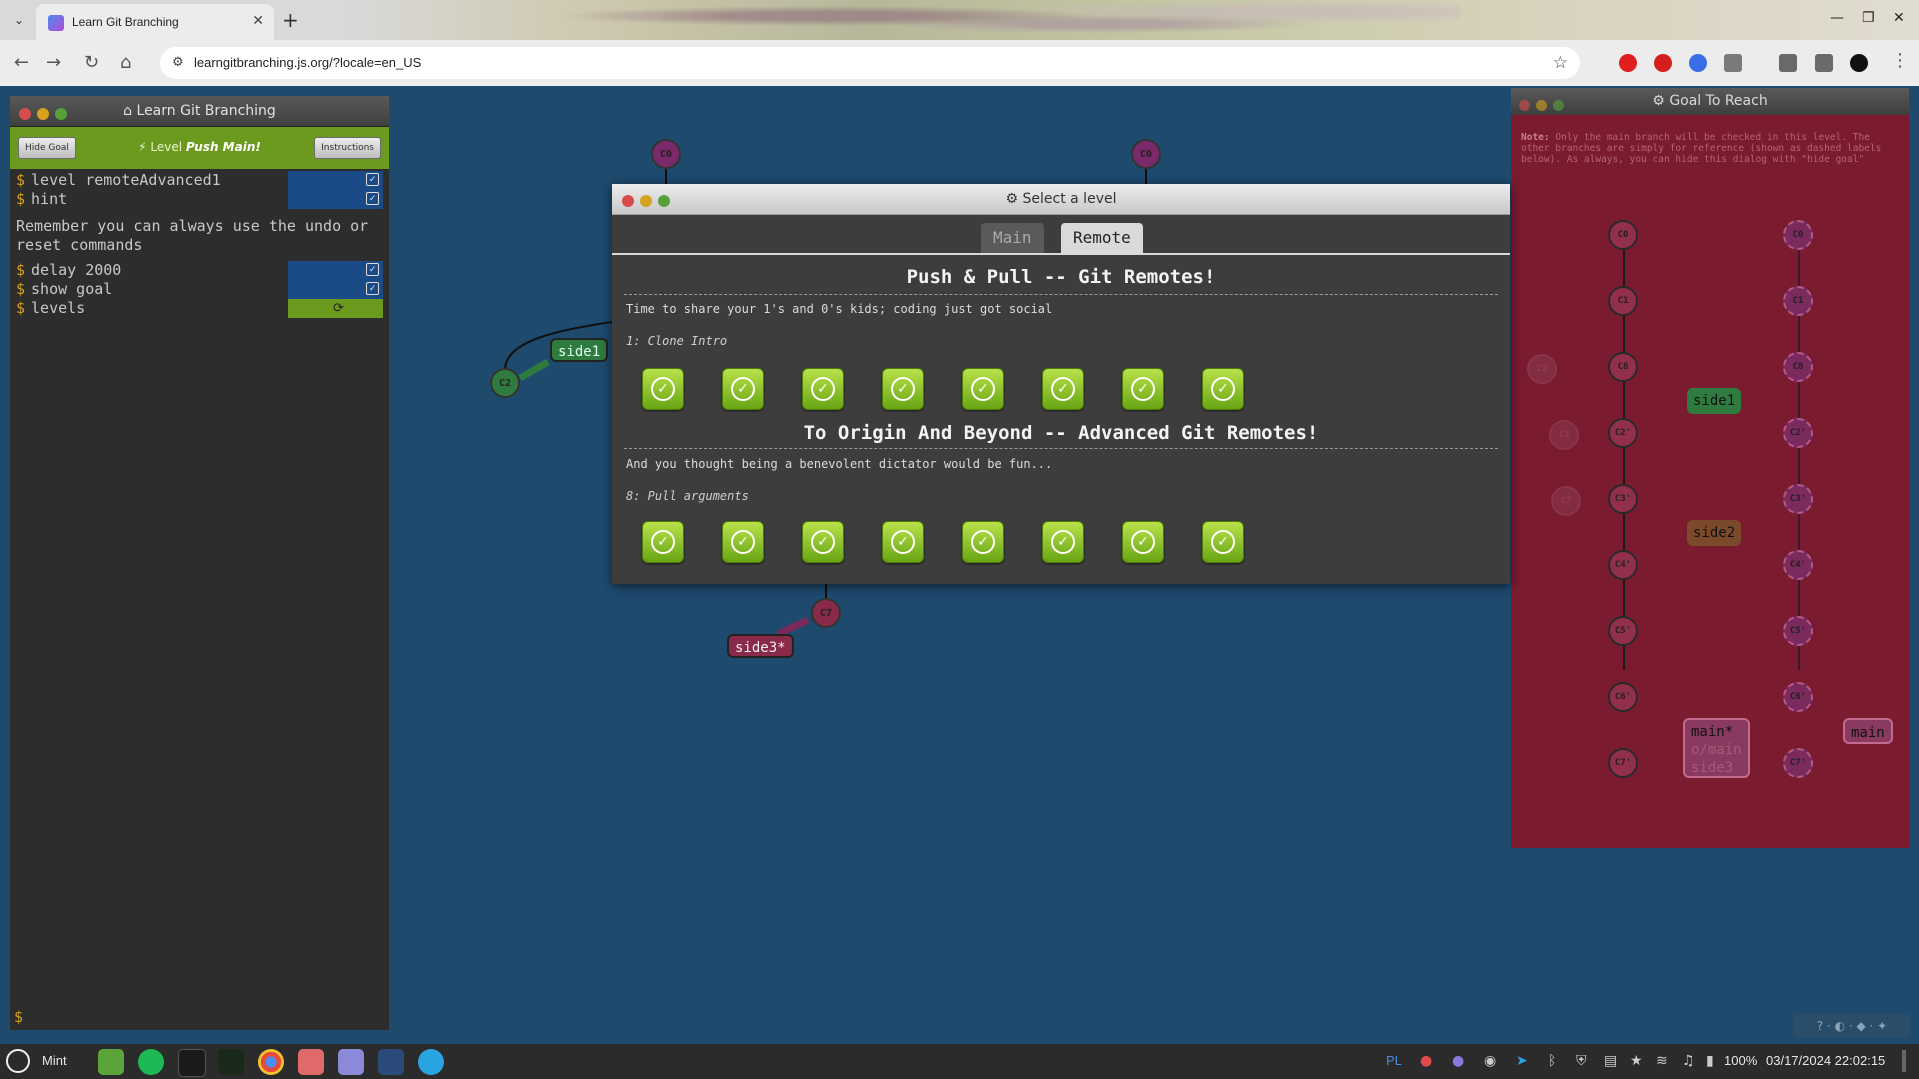  Describe the element at coordinates (338, 308) in the screenshot. I see `refresh-icon: ⟳` at that location.